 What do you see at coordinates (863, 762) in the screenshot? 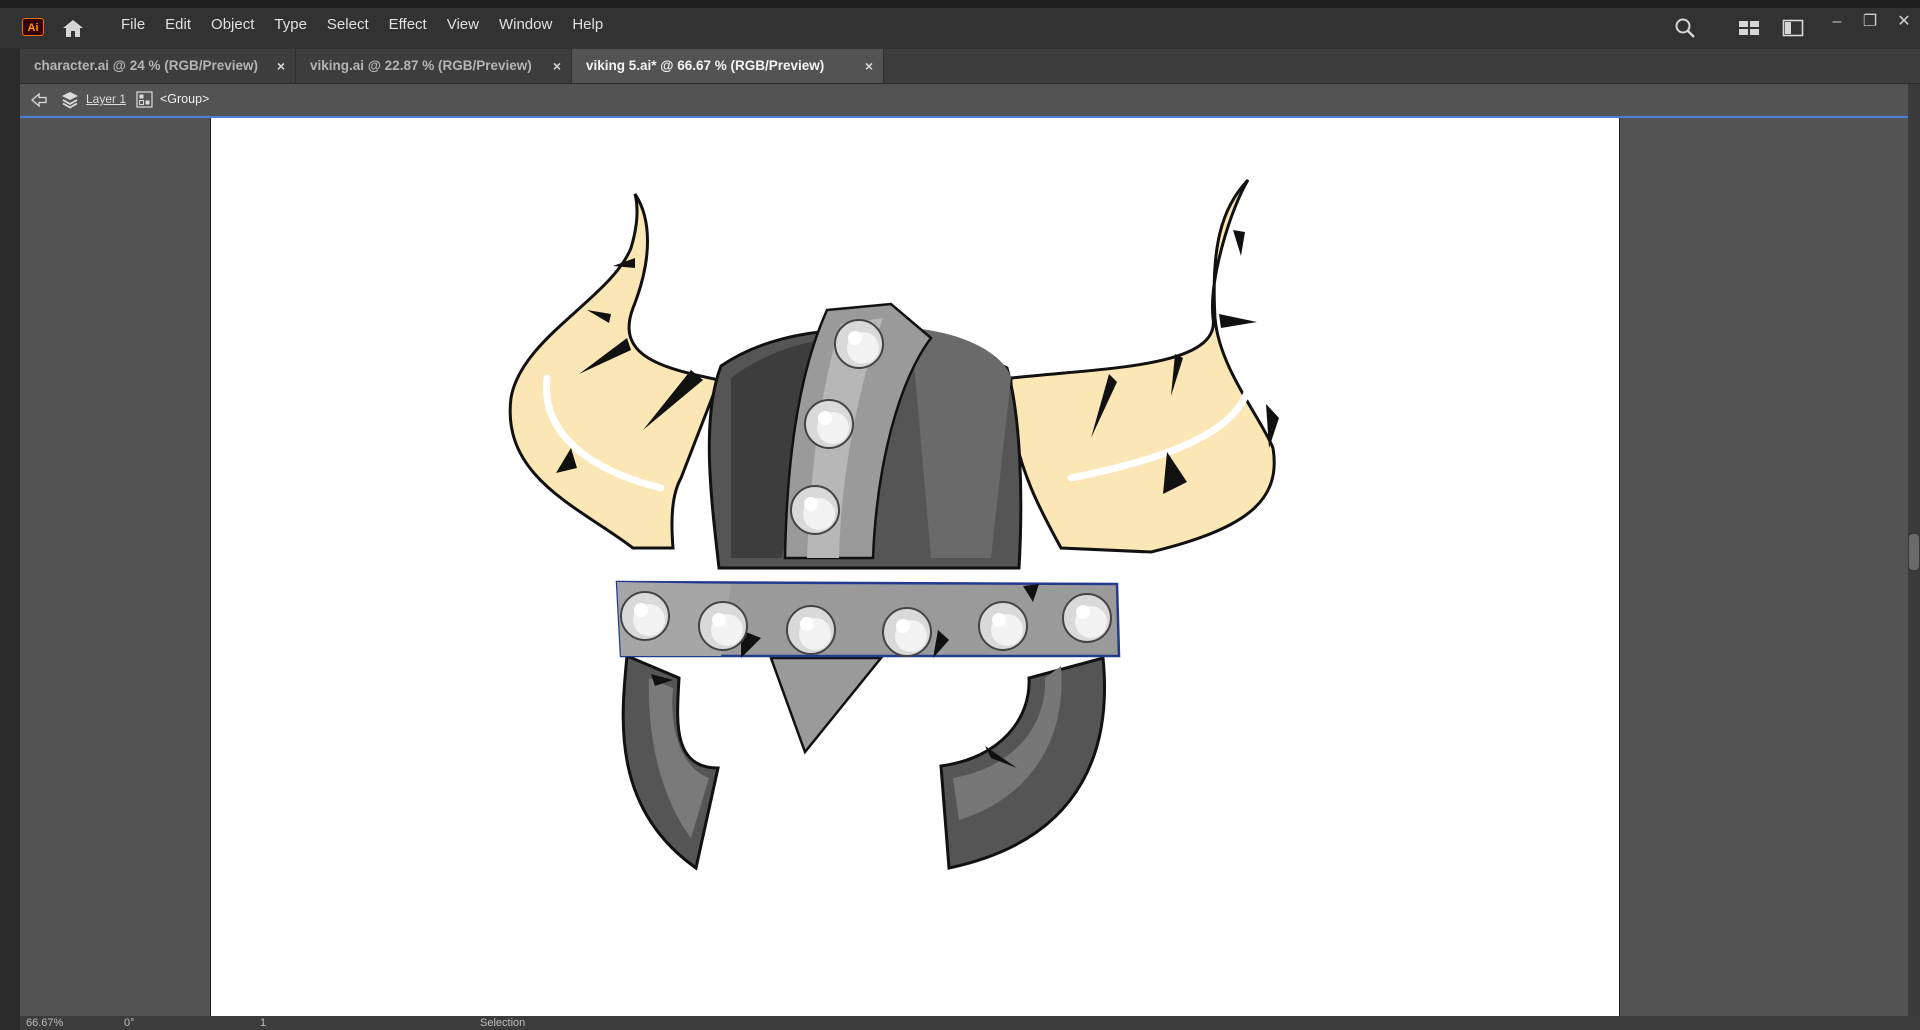
I see `cheek-guards` at bounding box center [863, 762].